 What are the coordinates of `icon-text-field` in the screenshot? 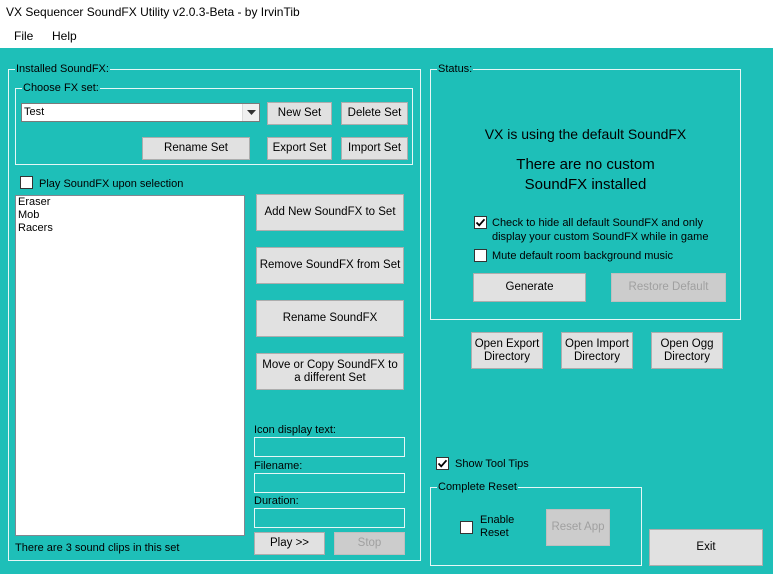 It's located at (329, 447).